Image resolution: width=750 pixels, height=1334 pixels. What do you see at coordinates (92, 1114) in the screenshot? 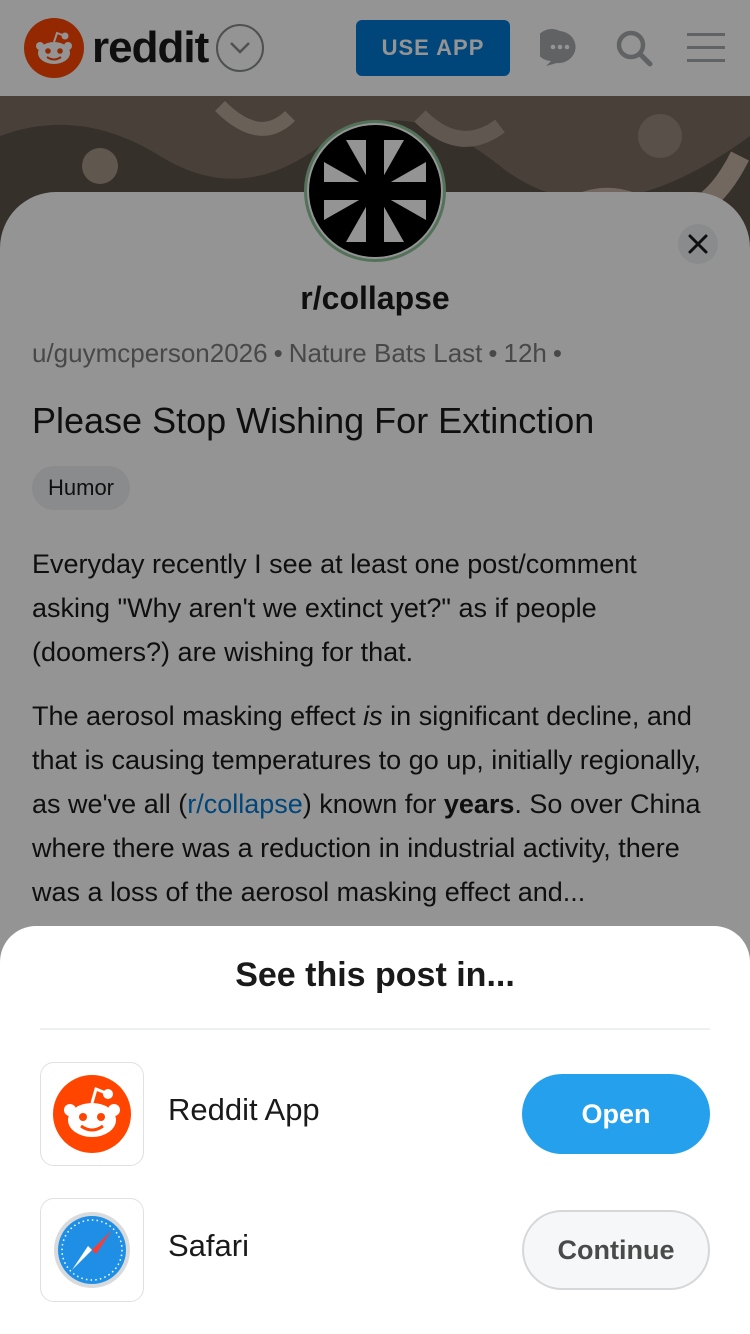
I see `reddit-app-icon` at bounding box center [92, 1114].